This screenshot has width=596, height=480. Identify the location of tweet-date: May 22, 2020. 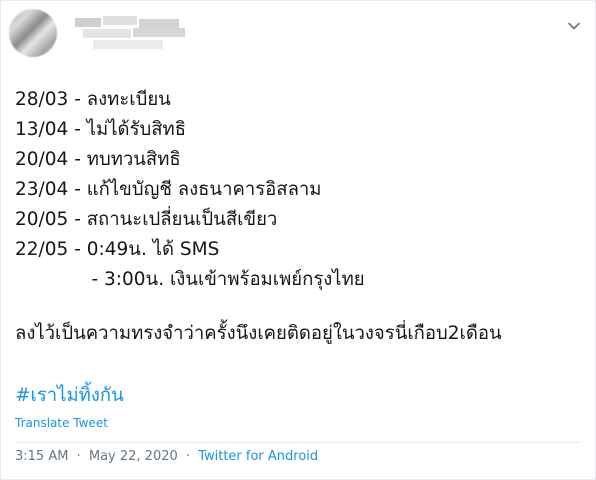
(133, 456).